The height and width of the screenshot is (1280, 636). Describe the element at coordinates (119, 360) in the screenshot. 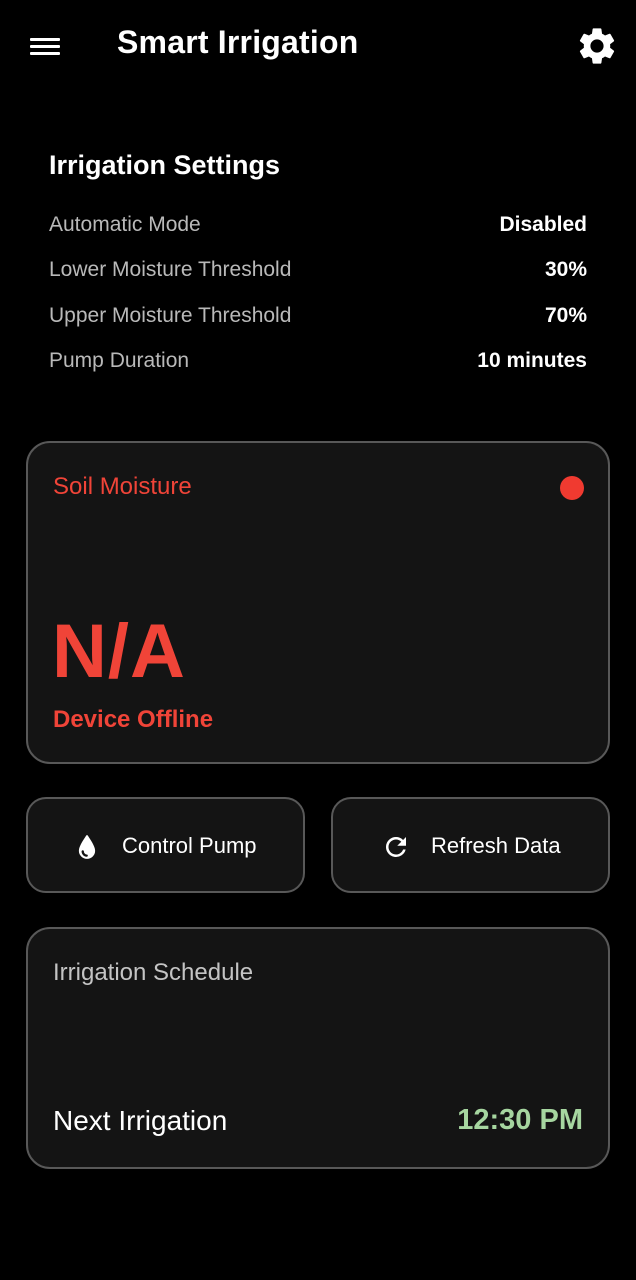

I see `setting-label: Pump Duration` at that location.